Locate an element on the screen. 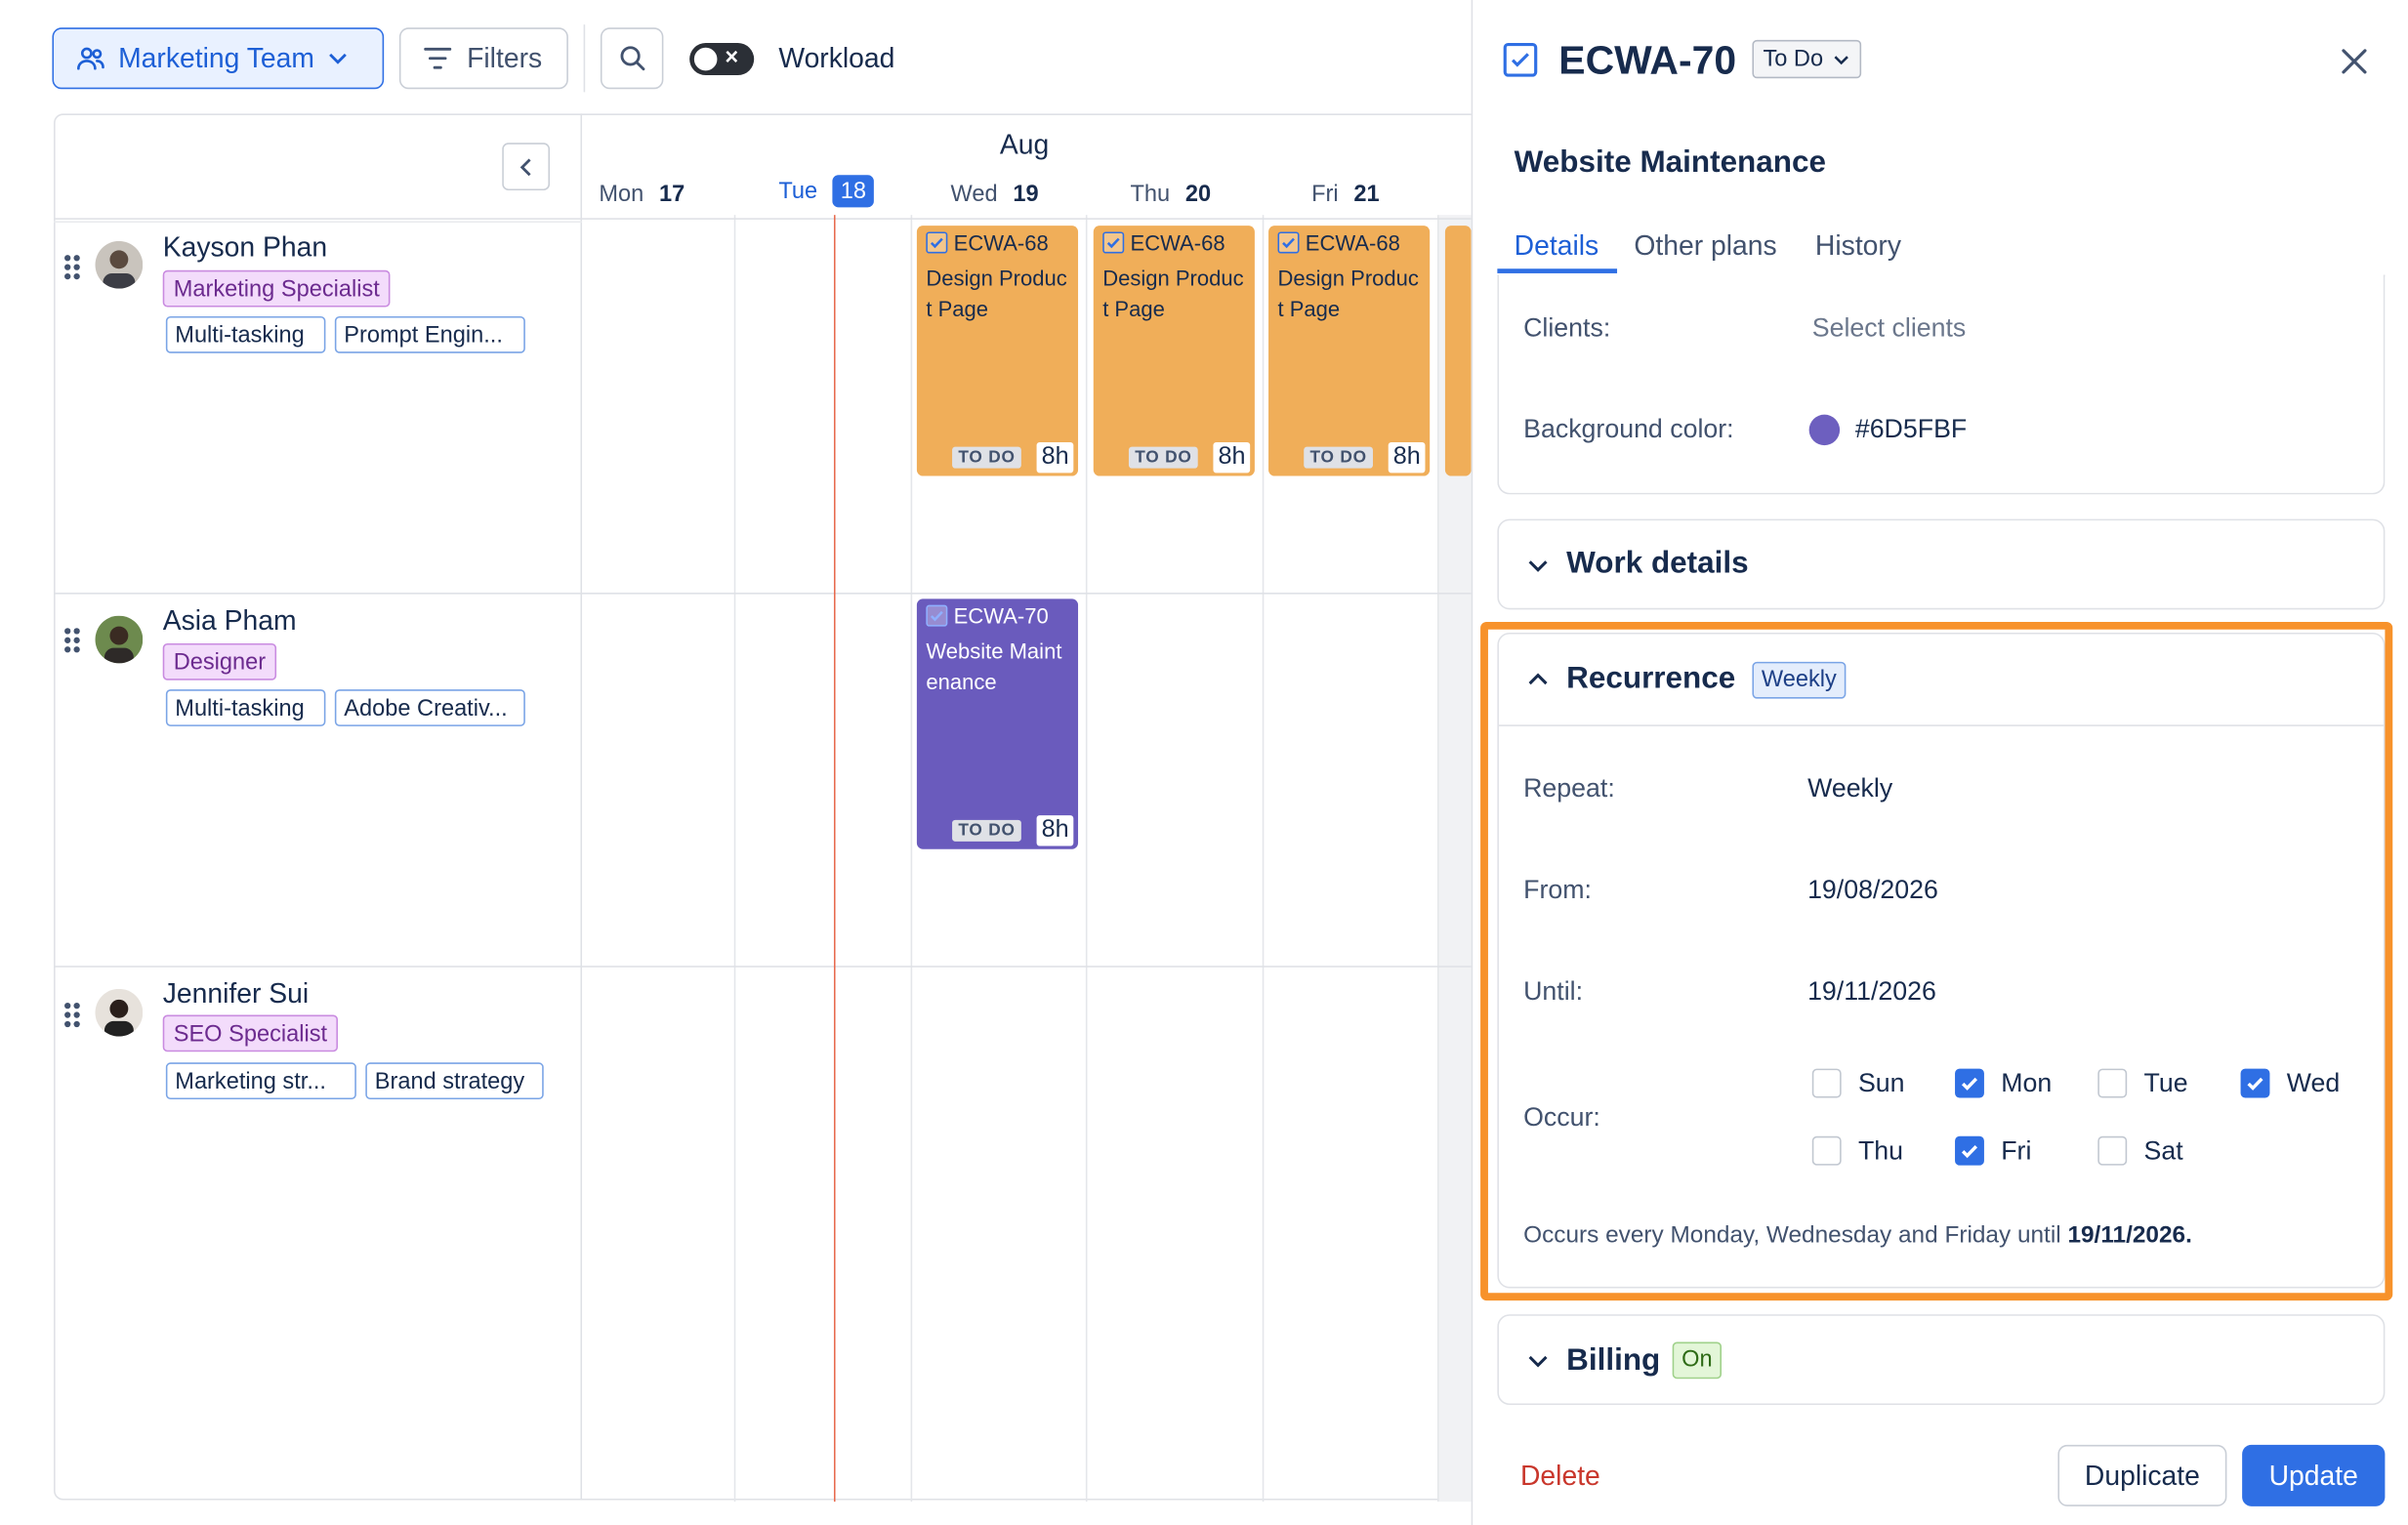  active-tab-indicator is located at coordinates (1558, 270).